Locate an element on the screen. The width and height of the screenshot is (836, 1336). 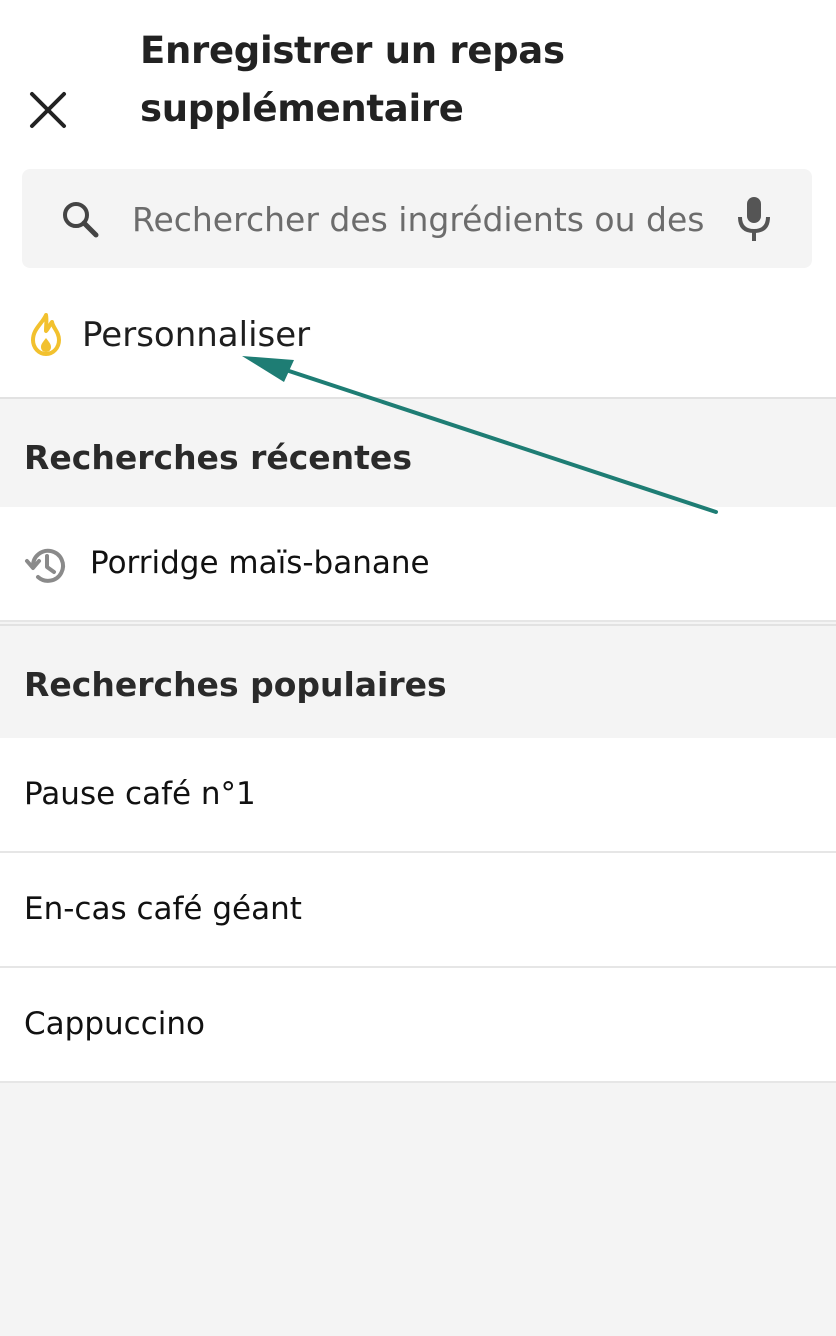
recent-search-label: Porridge maïs-banane is located at coordinates (260, 563).